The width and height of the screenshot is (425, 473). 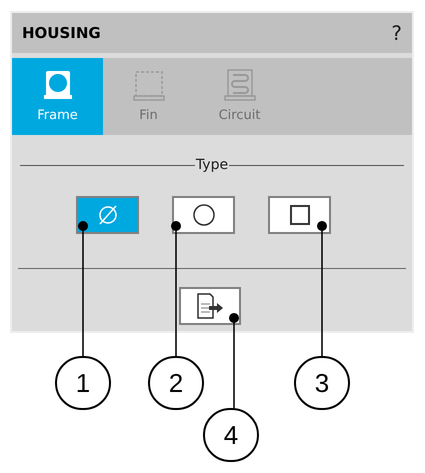 I want to click on help-button: ?, so click(x=396, y=33).